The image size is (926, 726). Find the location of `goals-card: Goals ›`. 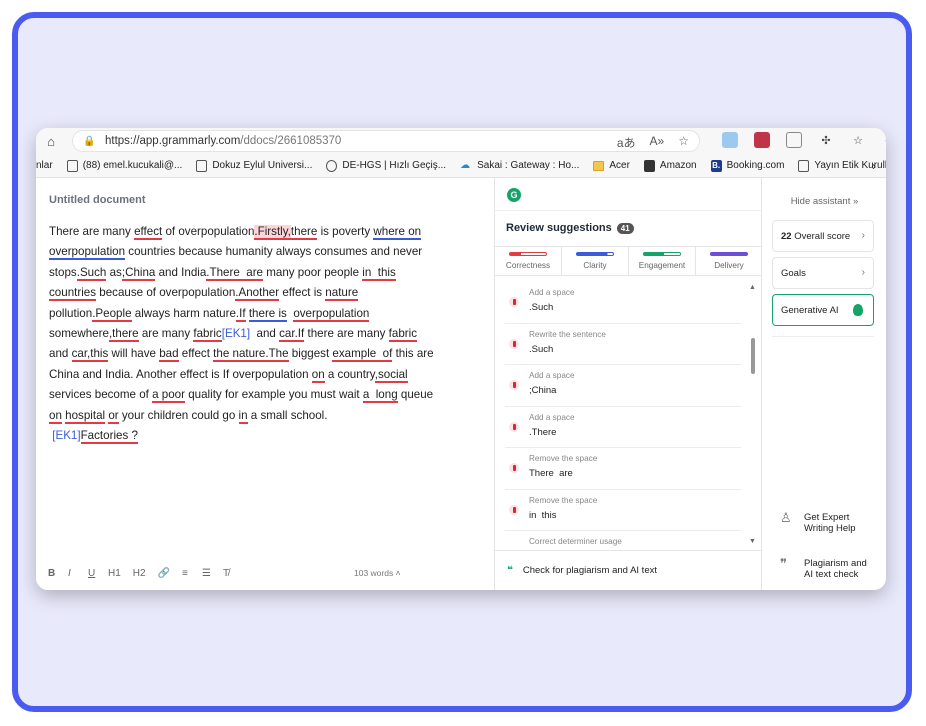

goals-card: Goals › is located at coordinates (823, 273).